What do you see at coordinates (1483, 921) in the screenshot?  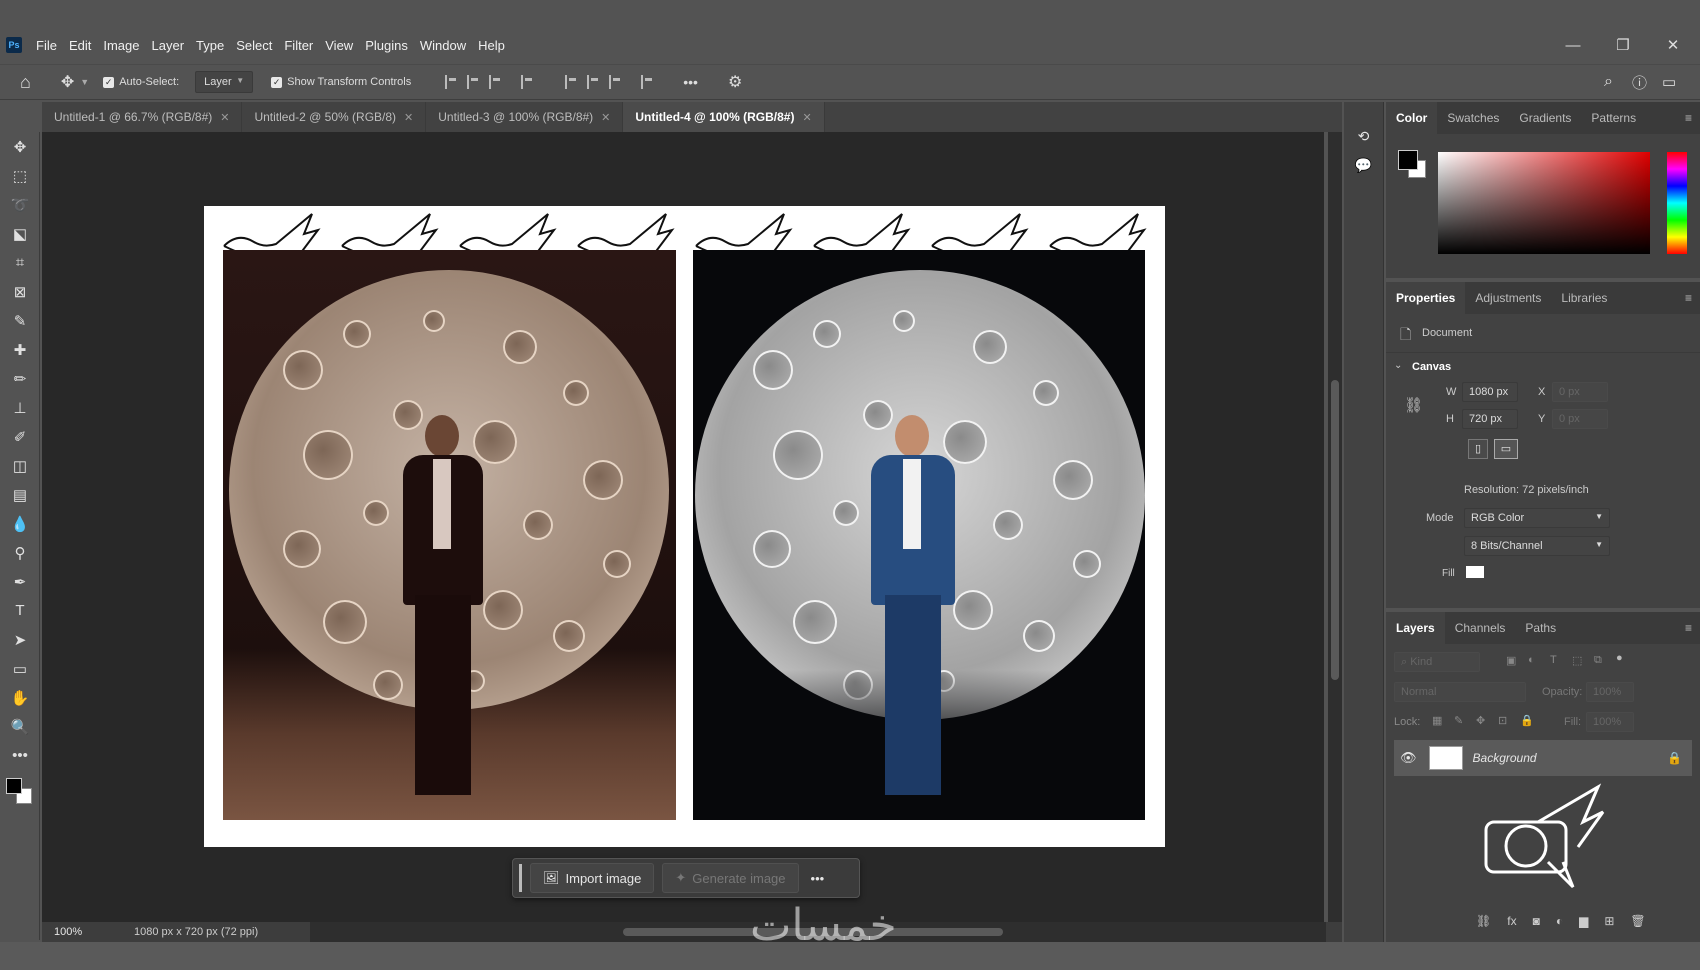 I see `link-layers-icon: ⛓` at bounding box center [1483, 921].